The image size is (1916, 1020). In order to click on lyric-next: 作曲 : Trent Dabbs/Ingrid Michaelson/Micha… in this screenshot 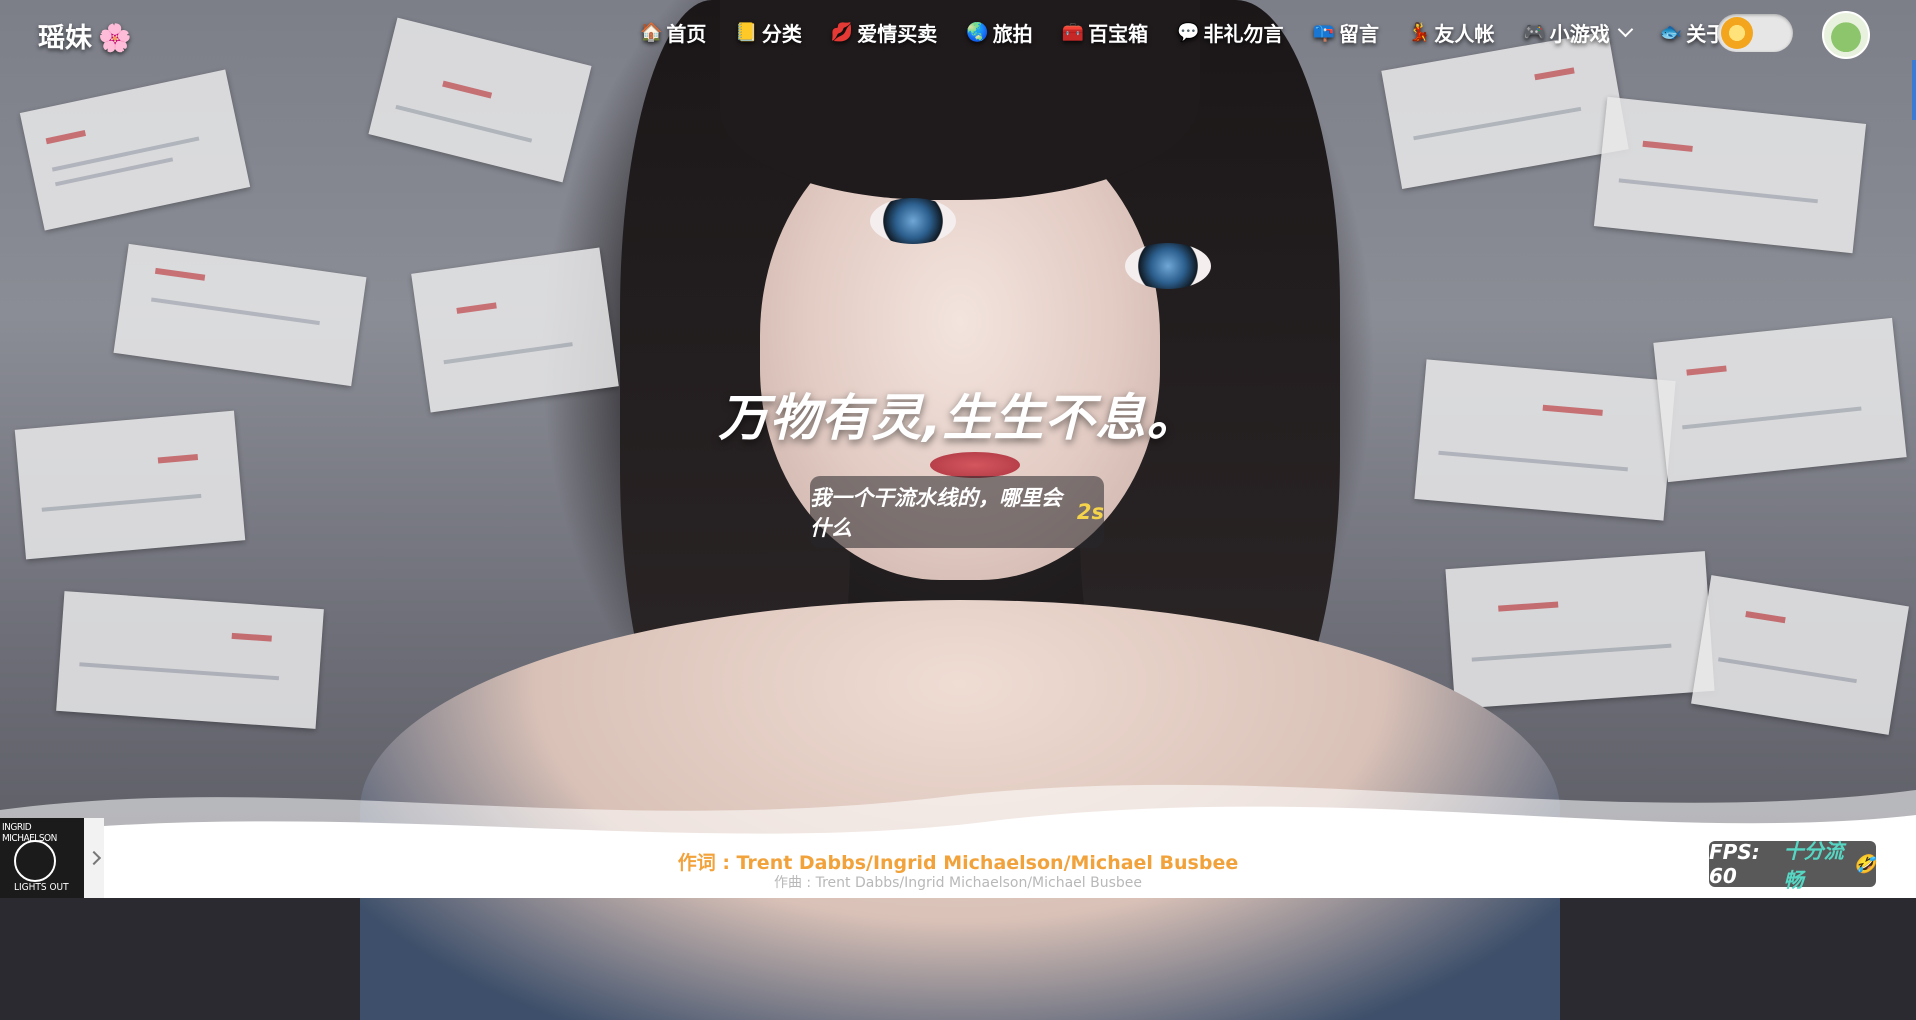, I will do `click(958, 883)`.